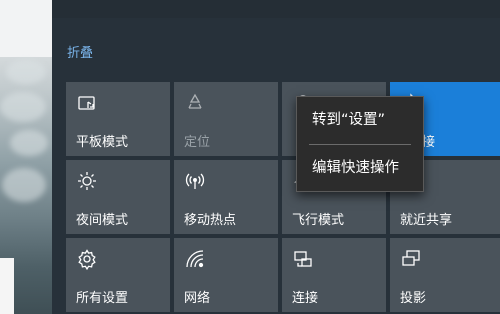 The height and width of the screenshot is (314, 500). I want to click on settings-gear-icon, so click(87, 259).